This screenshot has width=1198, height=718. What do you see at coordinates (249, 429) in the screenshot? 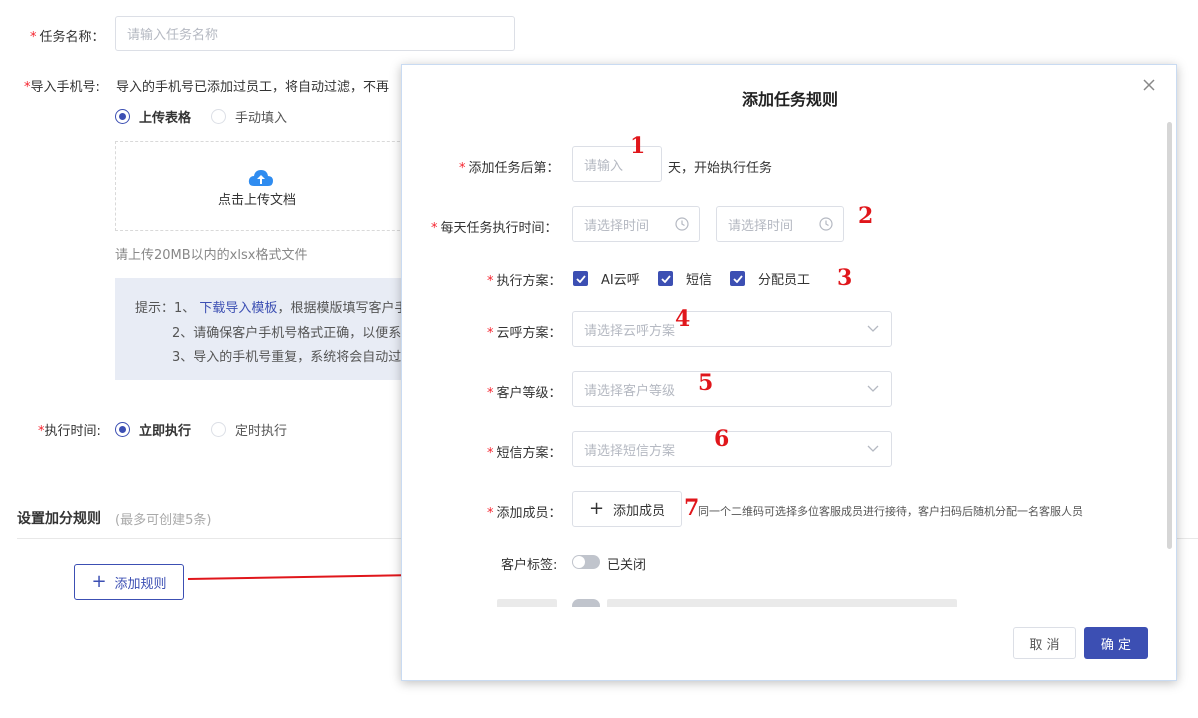
I see `exec-timed-radio: 定时执行` at bounding box center [249, 429].